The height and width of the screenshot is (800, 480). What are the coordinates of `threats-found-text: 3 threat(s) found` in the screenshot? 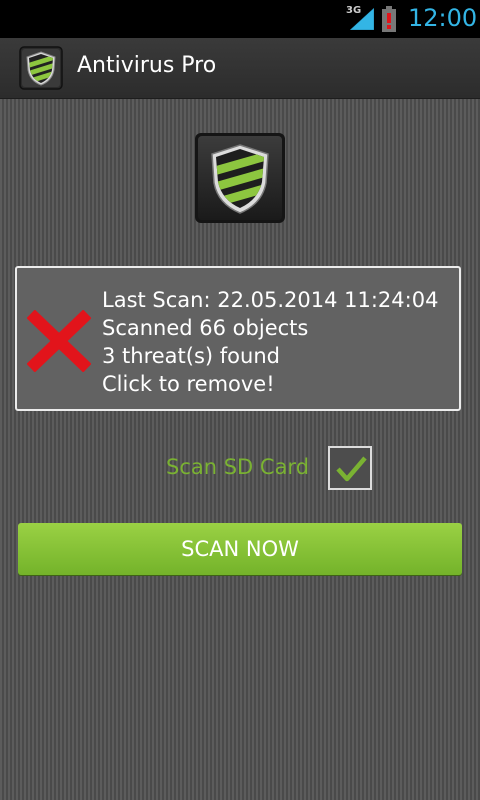 It's located at (191, 356).